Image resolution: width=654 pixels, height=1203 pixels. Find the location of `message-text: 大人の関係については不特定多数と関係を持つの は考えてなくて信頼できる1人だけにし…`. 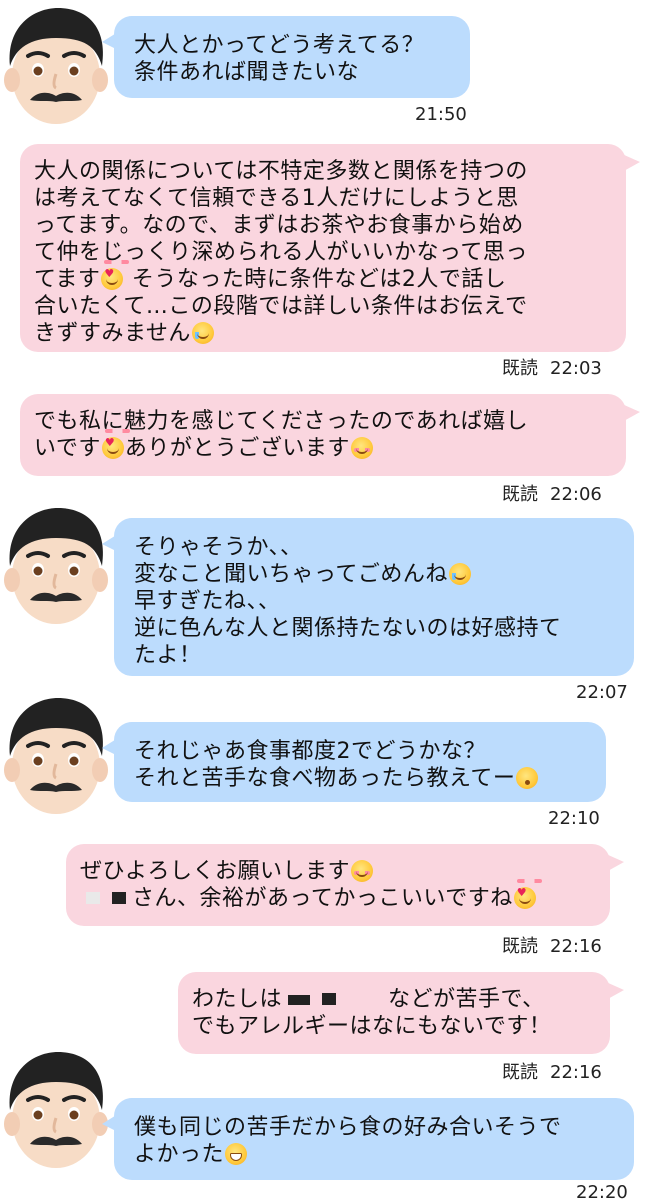

message-text: 大人の関係については不特定多数と関係を持つの は考えてなくて信頼できる1人だけにし… is located at coordinates (321, 252).